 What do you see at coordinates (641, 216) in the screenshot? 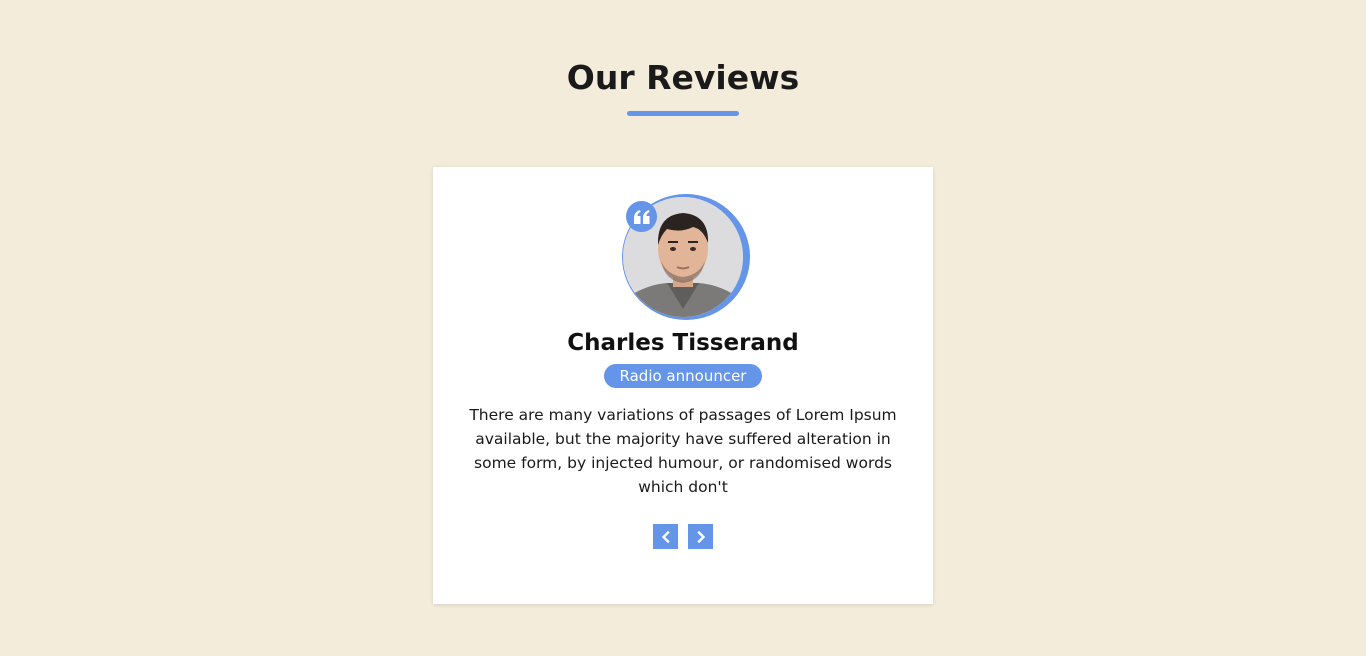
I see `quote-left-icon` at bounding box center [641, 216].